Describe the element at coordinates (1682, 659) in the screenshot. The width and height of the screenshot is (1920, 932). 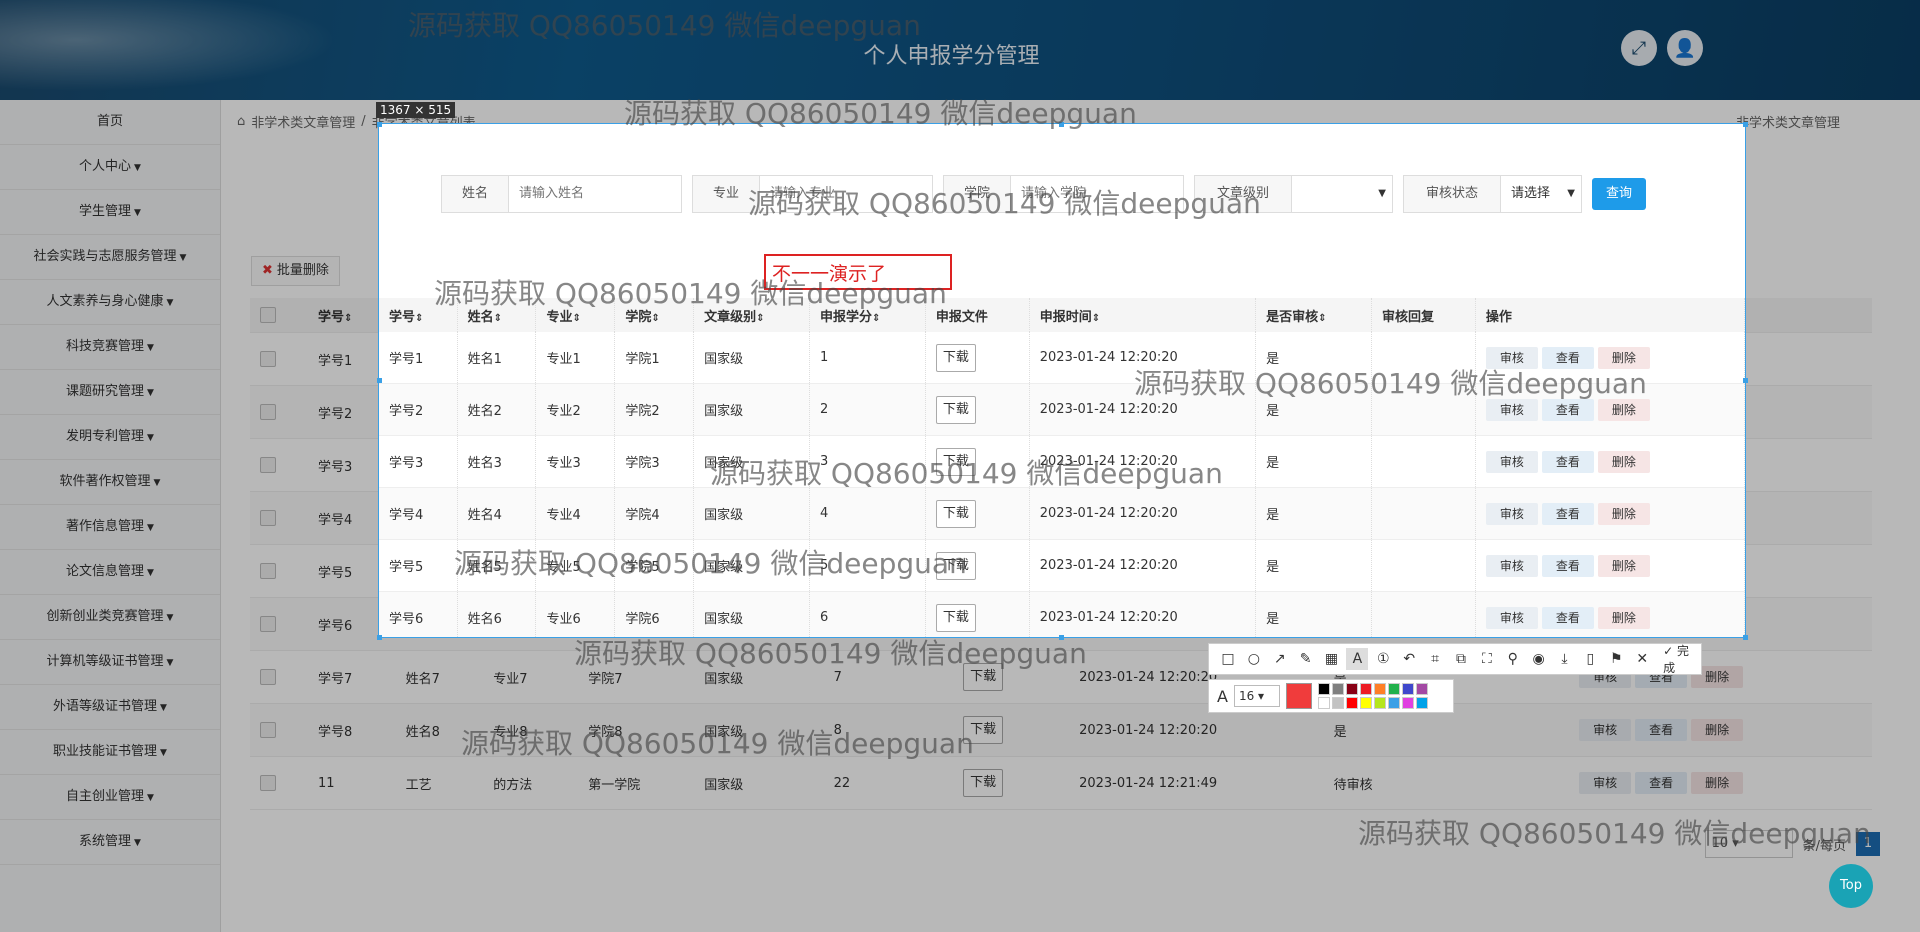
I see `done-button: ✓ 完成` at that location.